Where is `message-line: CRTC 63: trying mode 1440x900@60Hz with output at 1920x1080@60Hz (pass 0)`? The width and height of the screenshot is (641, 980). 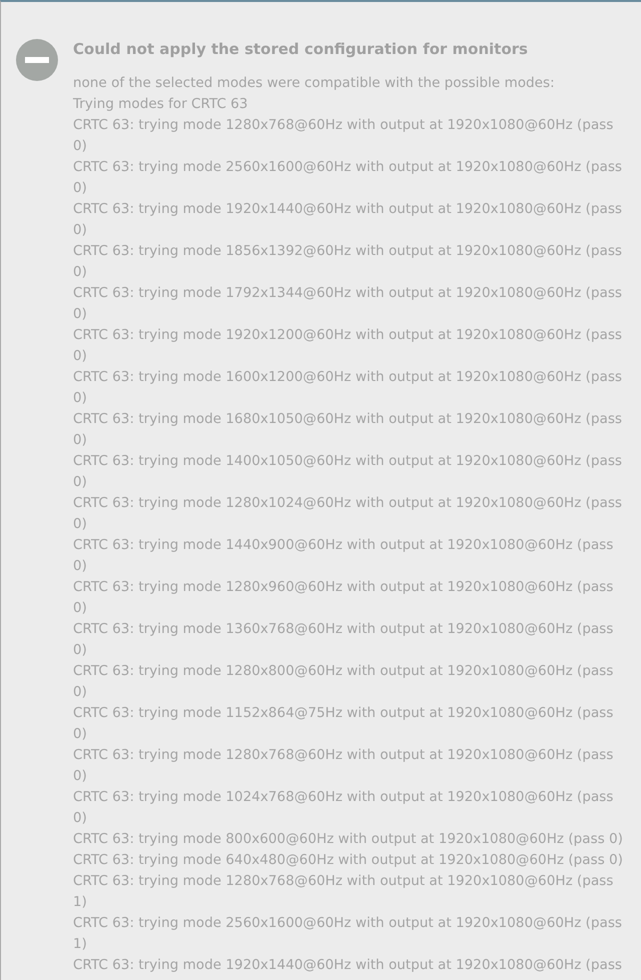 message-line: CRTC 63: trying mode 1440x900@60Hz with output at 1920x1080@60Hz (pass 0) is located at coordinates (343, 556).